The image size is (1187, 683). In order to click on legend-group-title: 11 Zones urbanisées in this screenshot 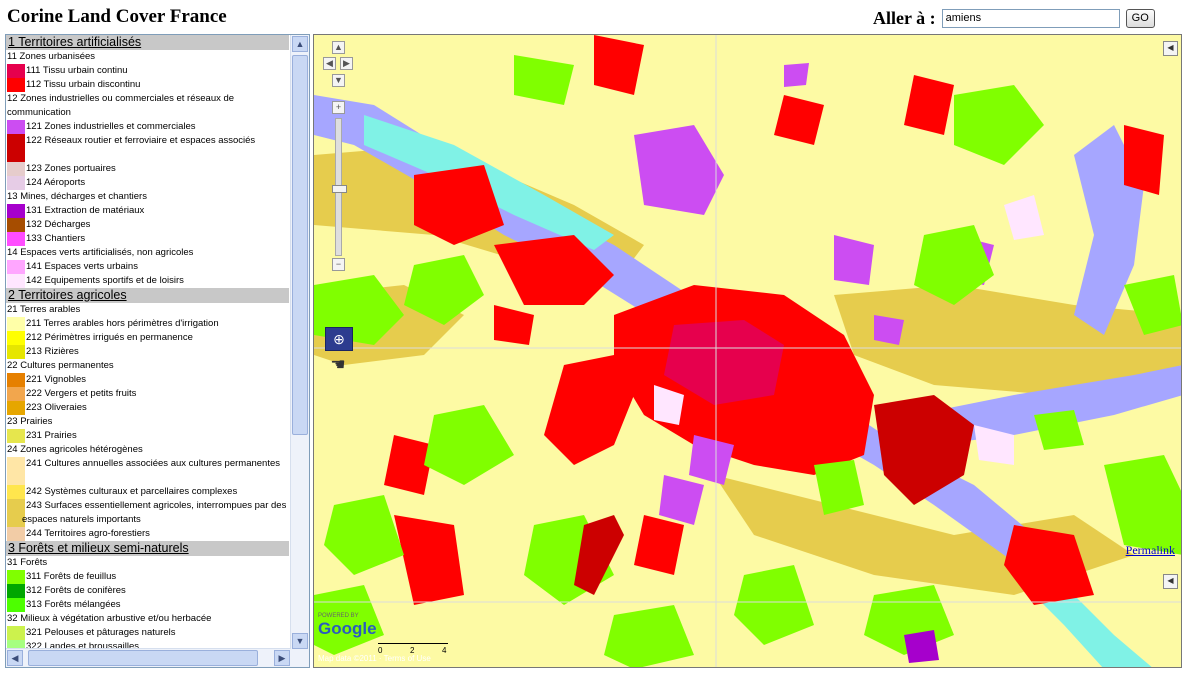, I will do `click(51, 56)`.